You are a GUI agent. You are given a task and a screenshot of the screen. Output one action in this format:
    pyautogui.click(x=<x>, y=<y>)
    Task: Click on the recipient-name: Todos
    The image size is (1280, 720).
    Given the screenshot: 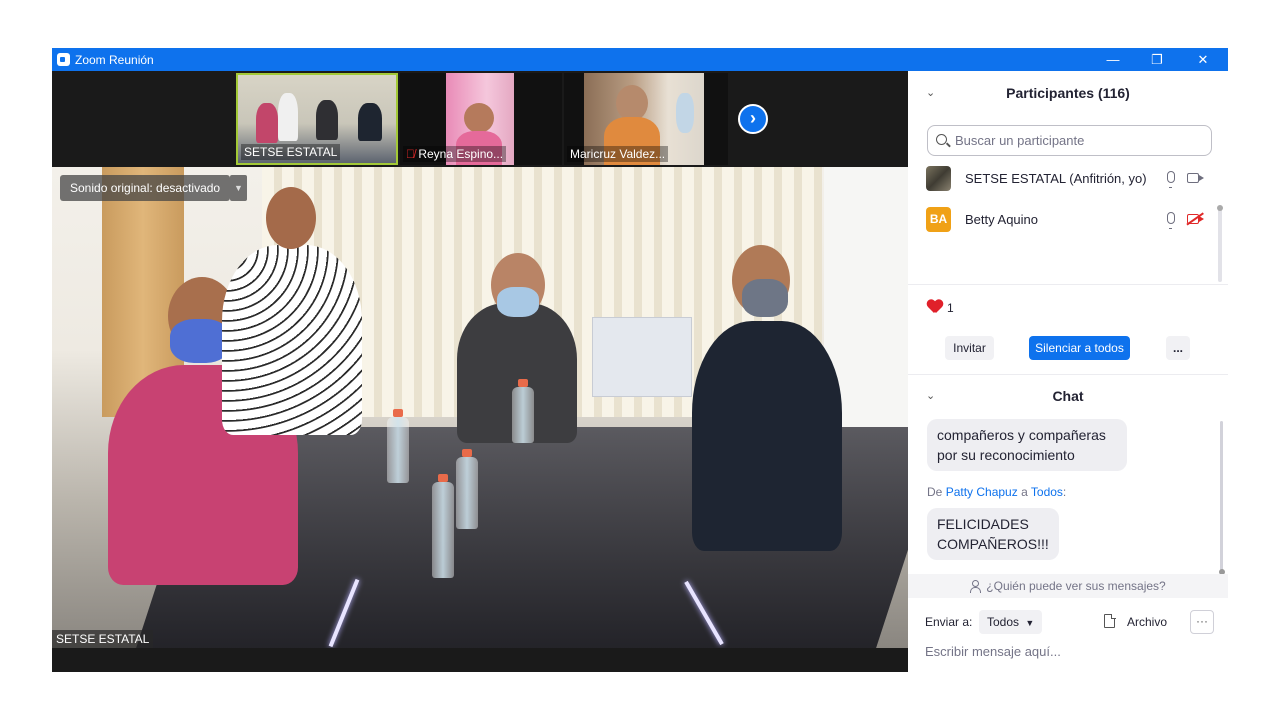 What is the action you would take?
    pyautogui.click(x=1047, y=492)
    